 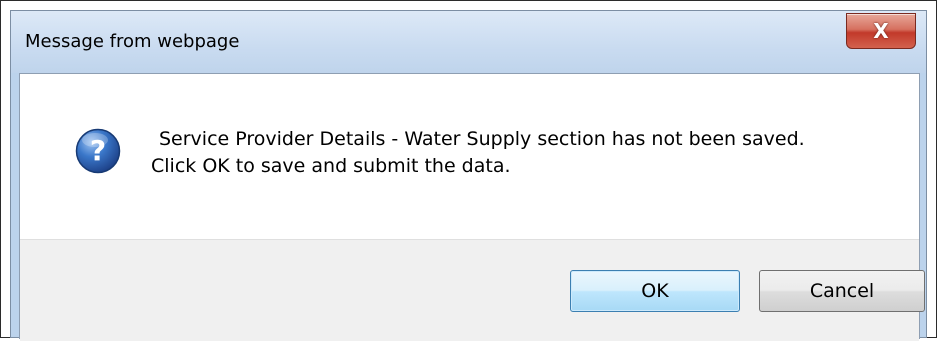 I want to click on question-icon: ?, so click(x=98, y=151).